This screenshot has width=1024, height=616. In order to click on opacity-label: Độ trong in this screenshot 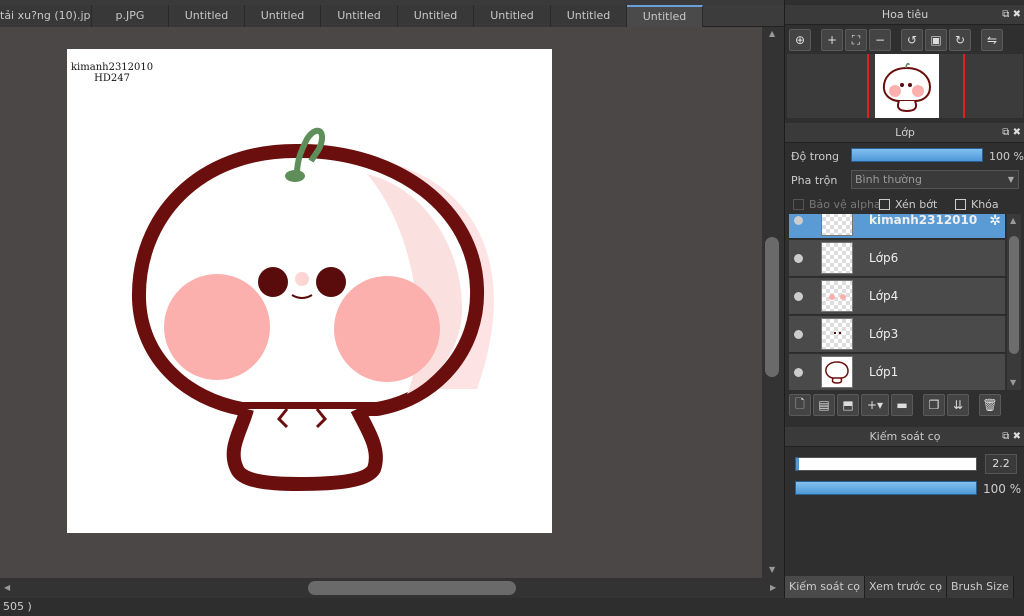, I will do `click(815, 156)`.